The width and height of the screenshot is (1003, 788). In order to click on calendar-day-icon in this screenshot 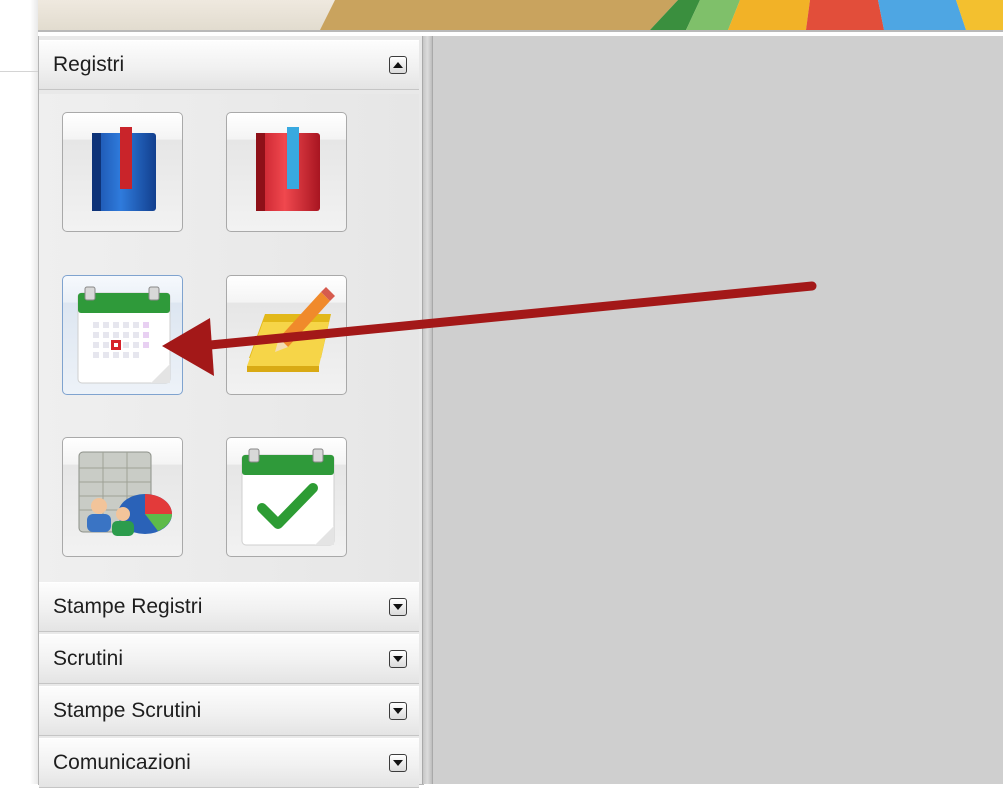, I will do `click(124, 335)`.